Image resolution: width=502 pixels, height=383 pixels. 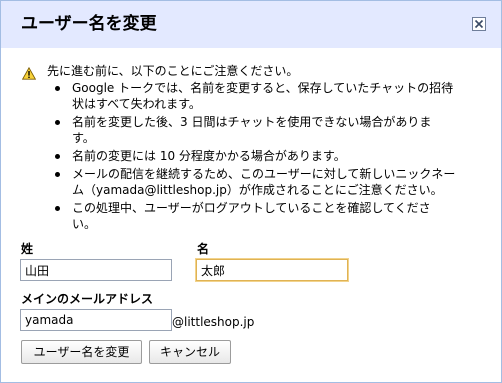 I want to click on list-item: 名前を変更した後、3 日間はチャットを使用できない場合がありま す。, so click(x=260, y=130).